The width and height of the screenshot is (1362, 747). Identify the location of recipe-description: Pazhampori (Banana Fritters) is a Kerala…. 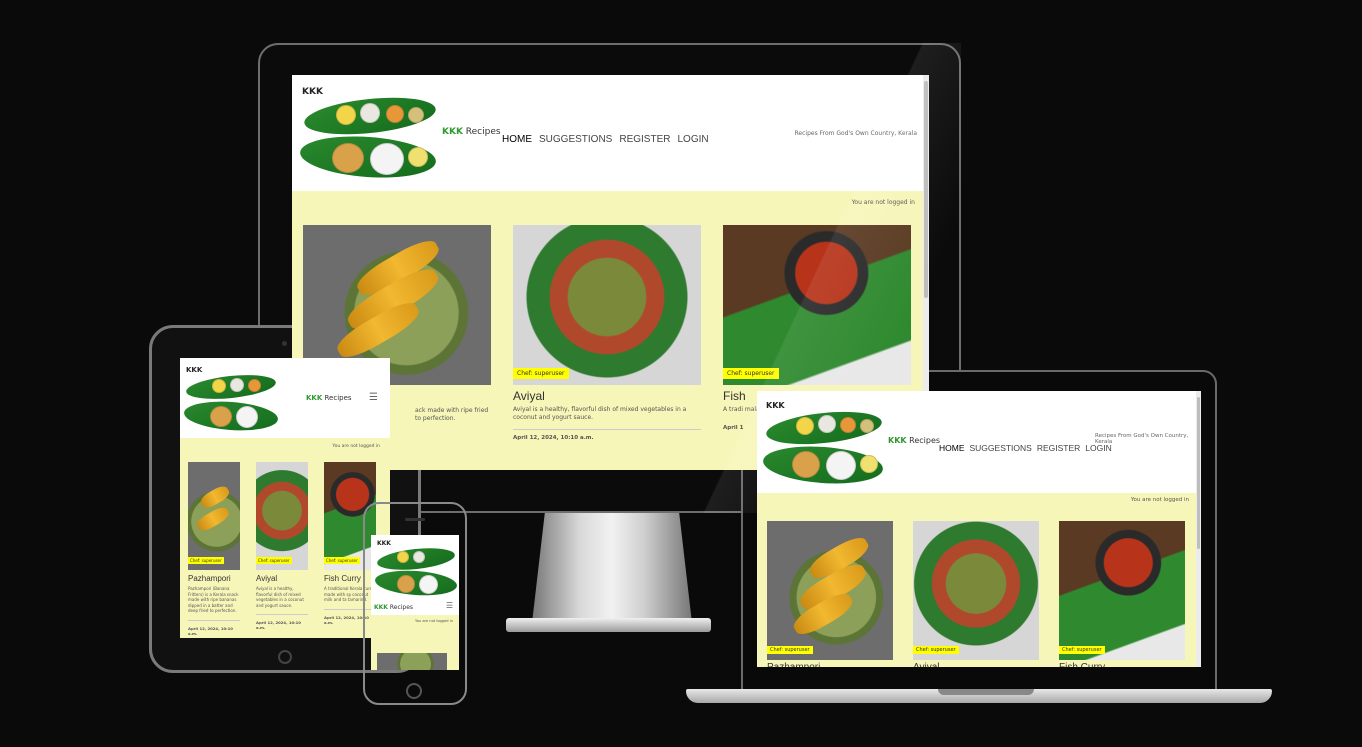
(213, 600).